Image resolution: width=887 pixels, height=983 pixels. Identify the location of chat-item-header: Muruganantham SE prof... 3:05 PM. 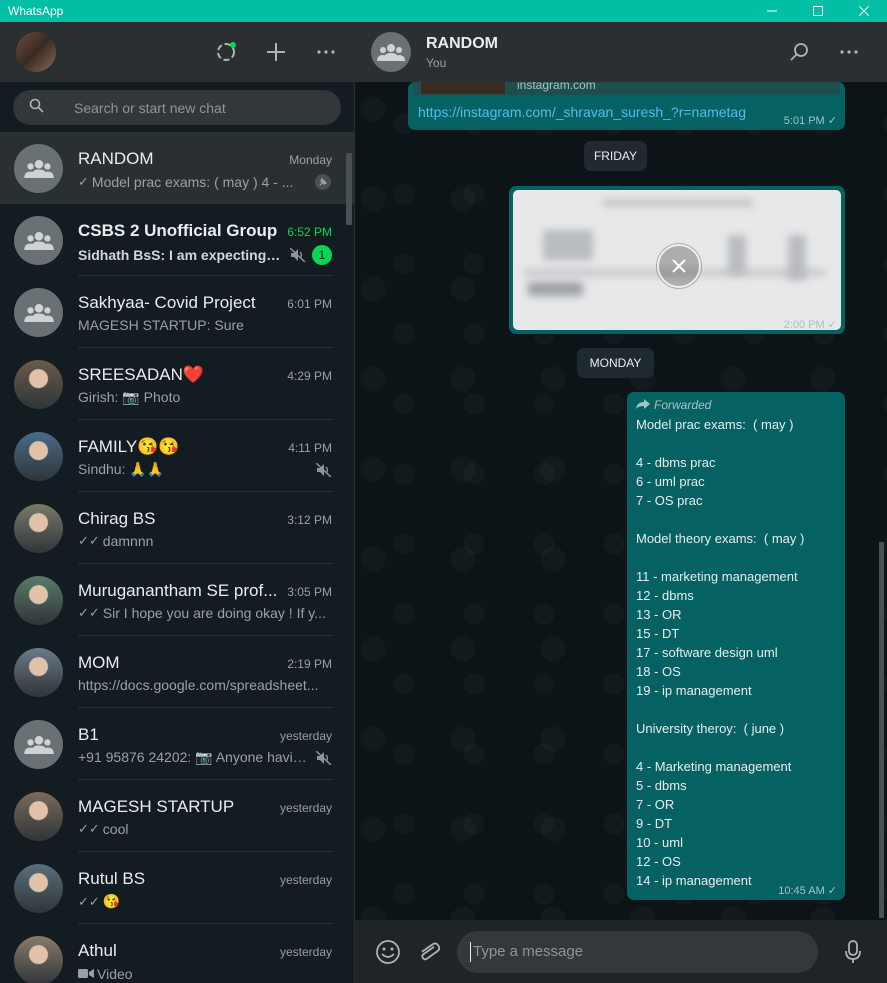
(205, 591).